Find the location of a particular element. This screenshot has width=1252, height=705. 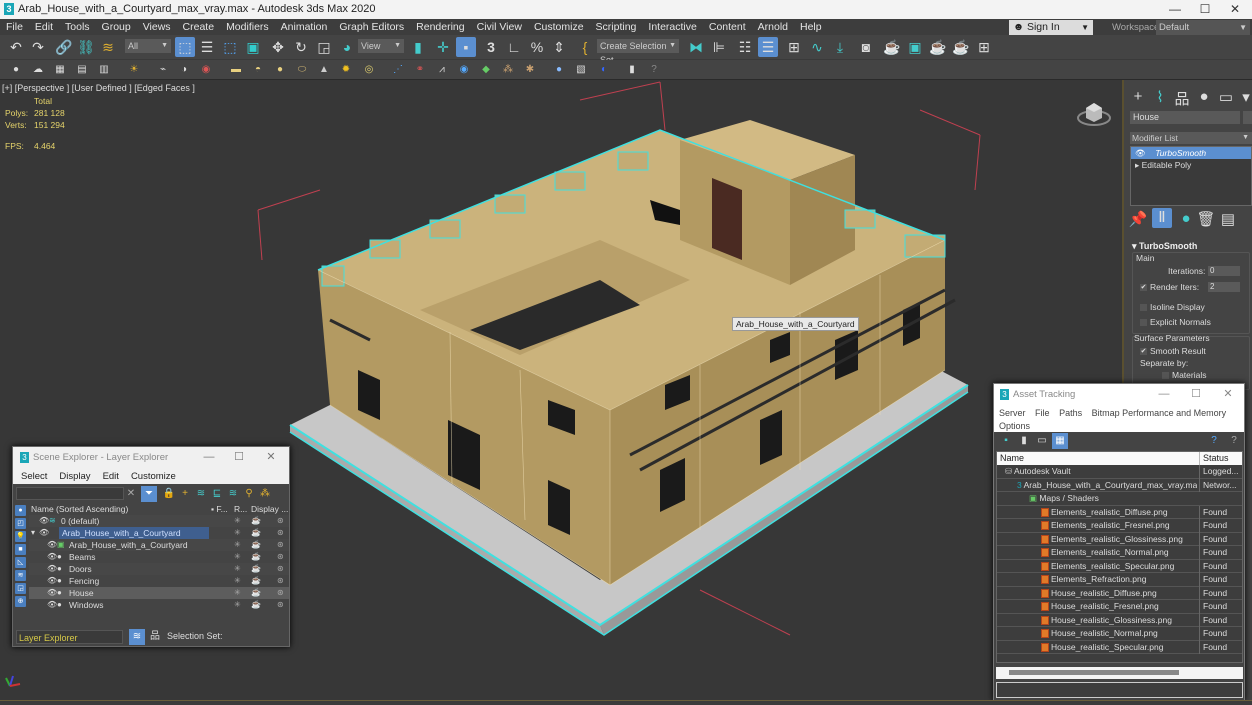

keyboard-shortcut-override-icon: ▪ is located at coordinates (466, 47).